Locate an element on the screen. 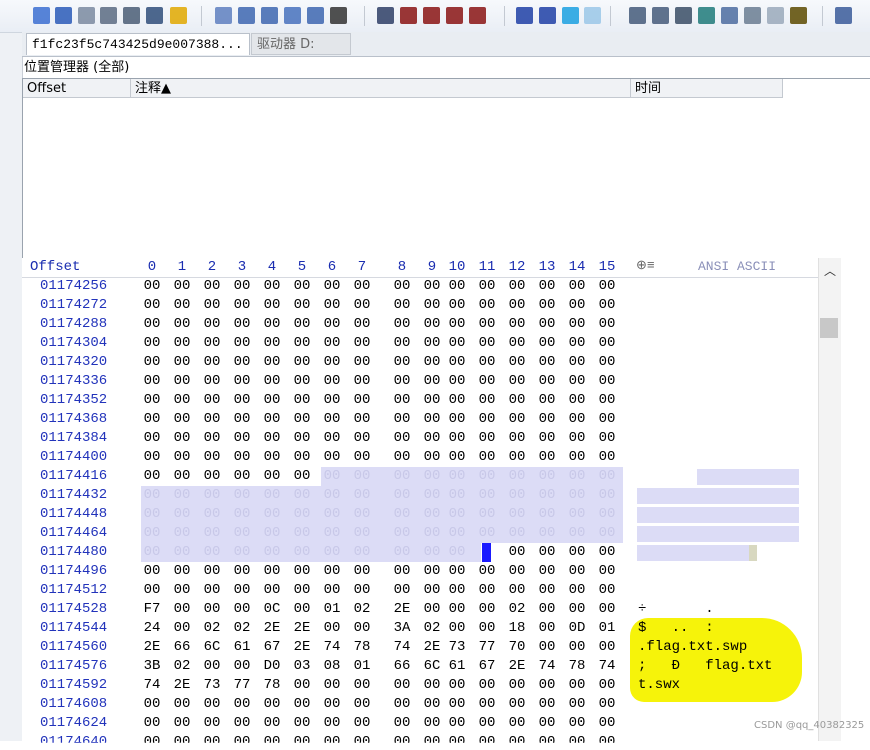 This screenshot has width=870, height=750. hex-byte: 74 is located at coordinates (607, 666).